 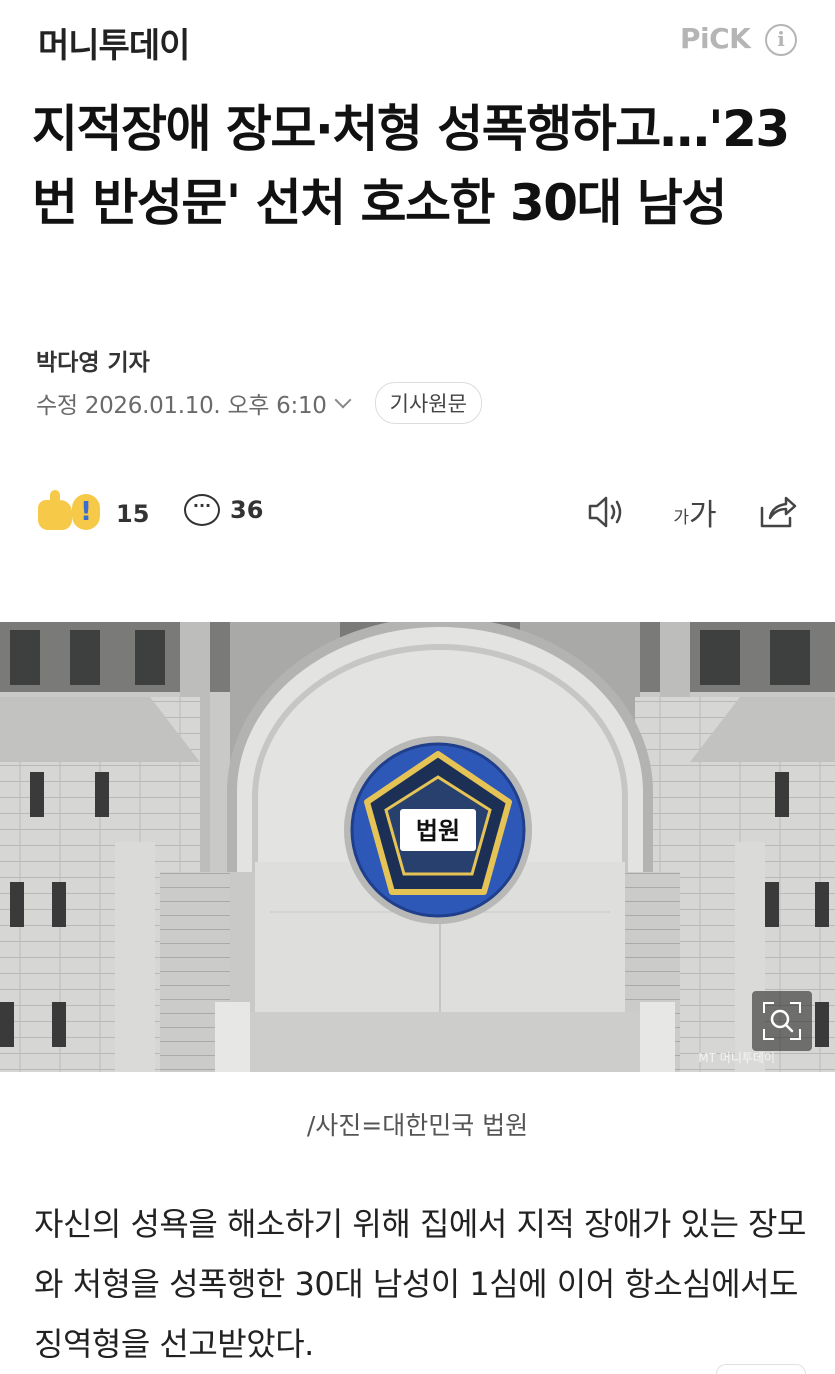 What do you see at coordinates (71, 513) in the screenshot?
I see `reaction-icon: !` at bounding box center [71, 513].